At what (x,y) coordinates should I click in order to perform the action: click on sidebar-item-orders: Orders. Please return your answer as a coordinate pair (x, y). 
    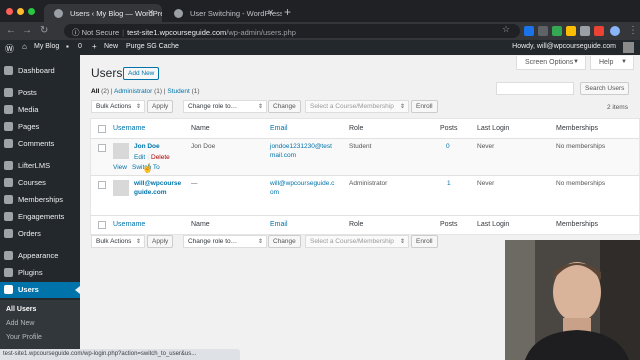
    Looking at the image, I should click on (40, 234).